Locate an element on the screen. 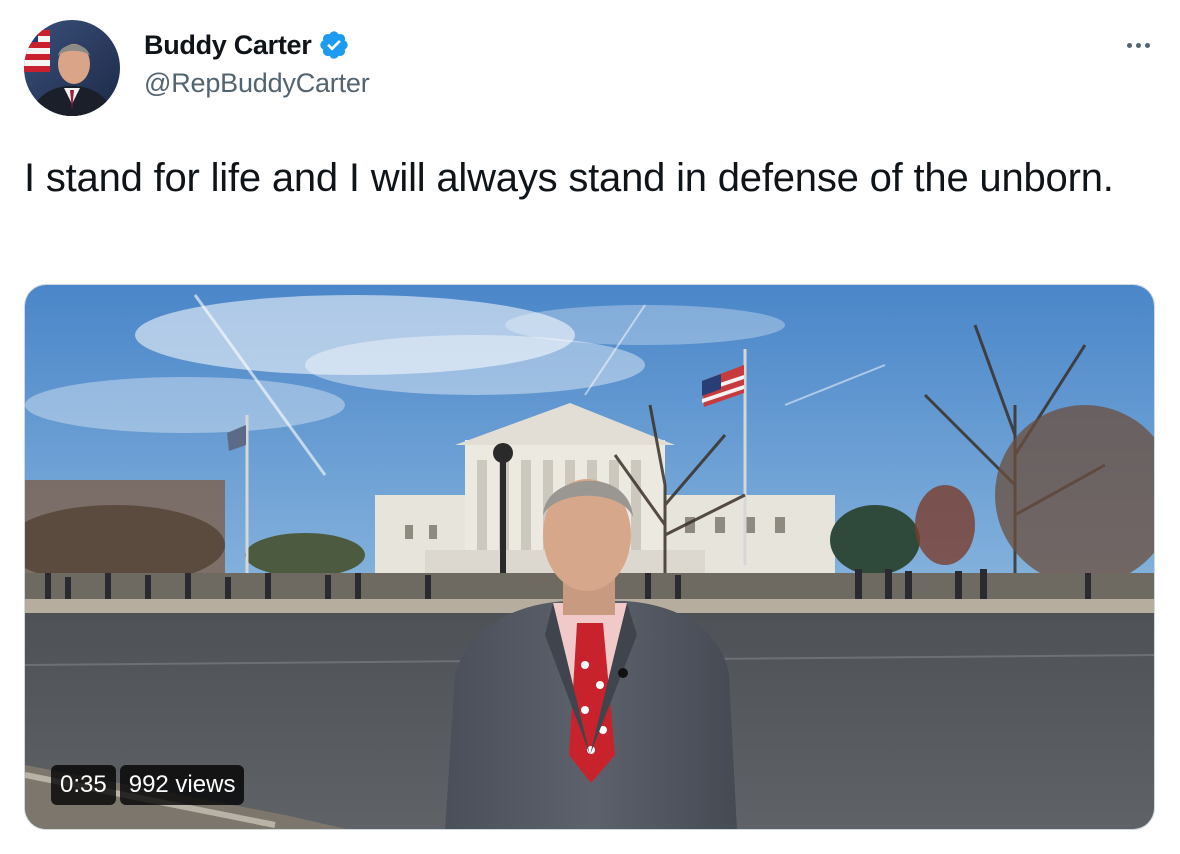  video-duration: 0:35 is located at coordinates (83, 785).